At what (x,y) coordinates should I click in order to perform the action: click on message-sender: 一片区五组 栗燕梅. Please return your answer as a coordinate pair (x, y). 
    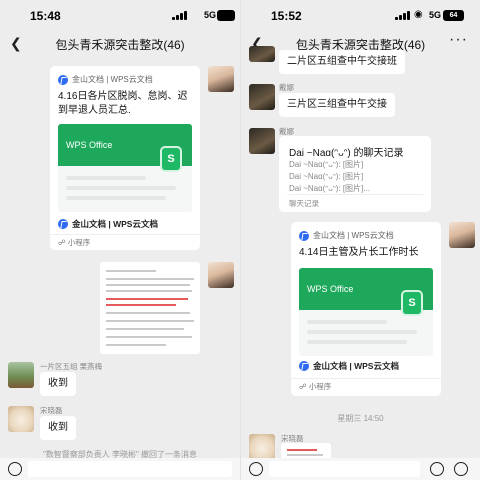
    Looking at the image, I should click on (71, 366).